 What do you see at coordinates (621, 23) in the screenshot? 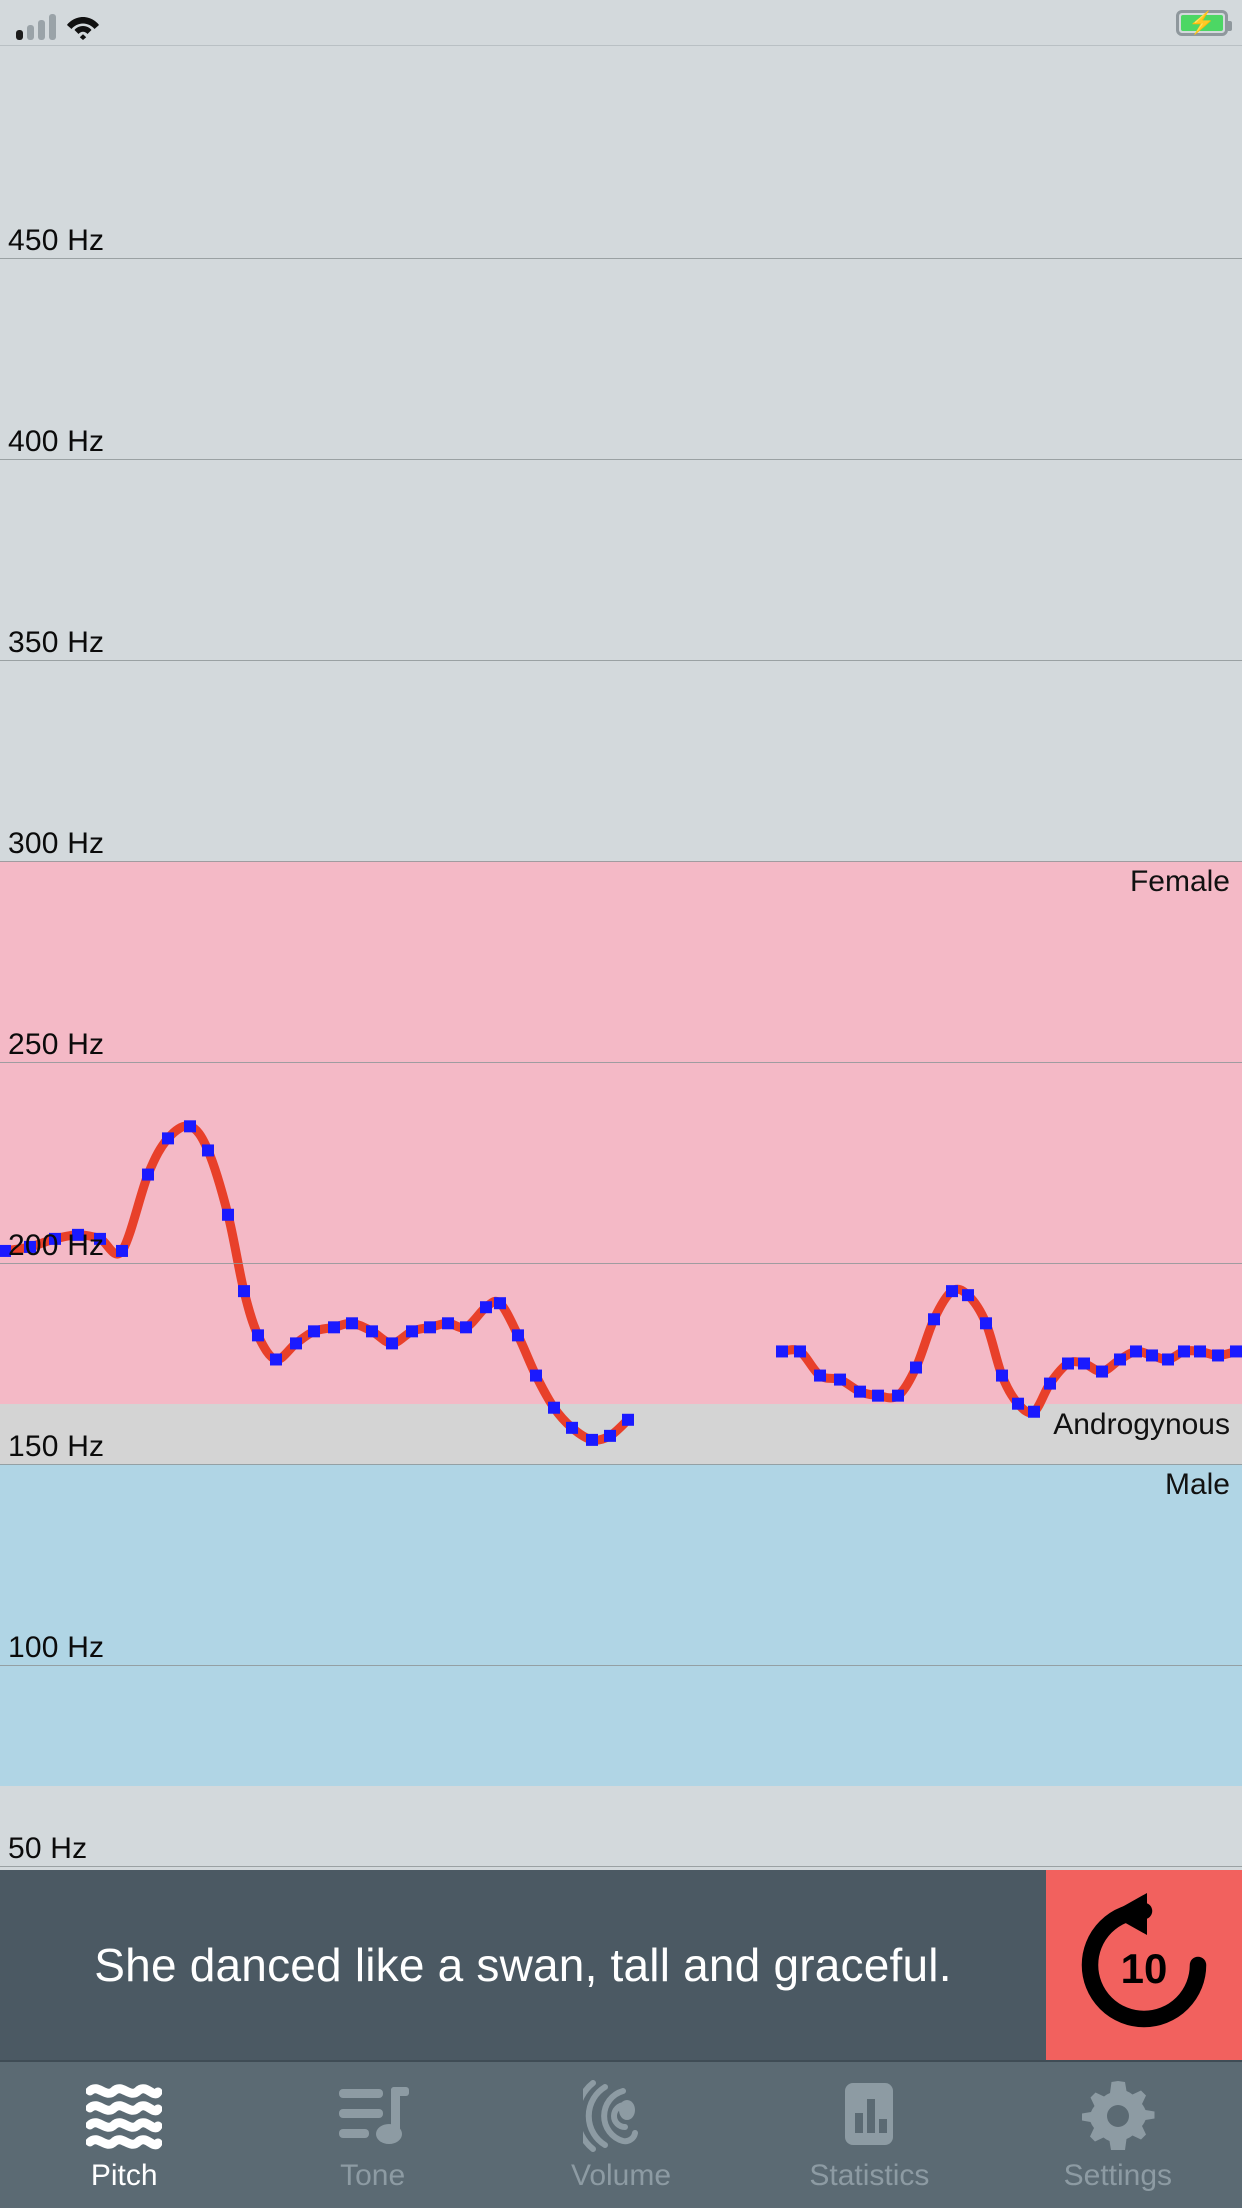
I see `status-bar: ⚡` at bounding box center [621, 23].